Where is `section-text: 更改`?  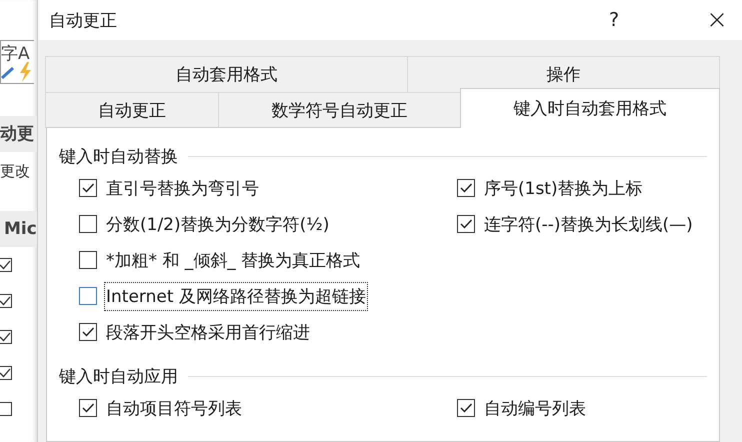 section-text: 更改 is located at coordinates (15, 171).